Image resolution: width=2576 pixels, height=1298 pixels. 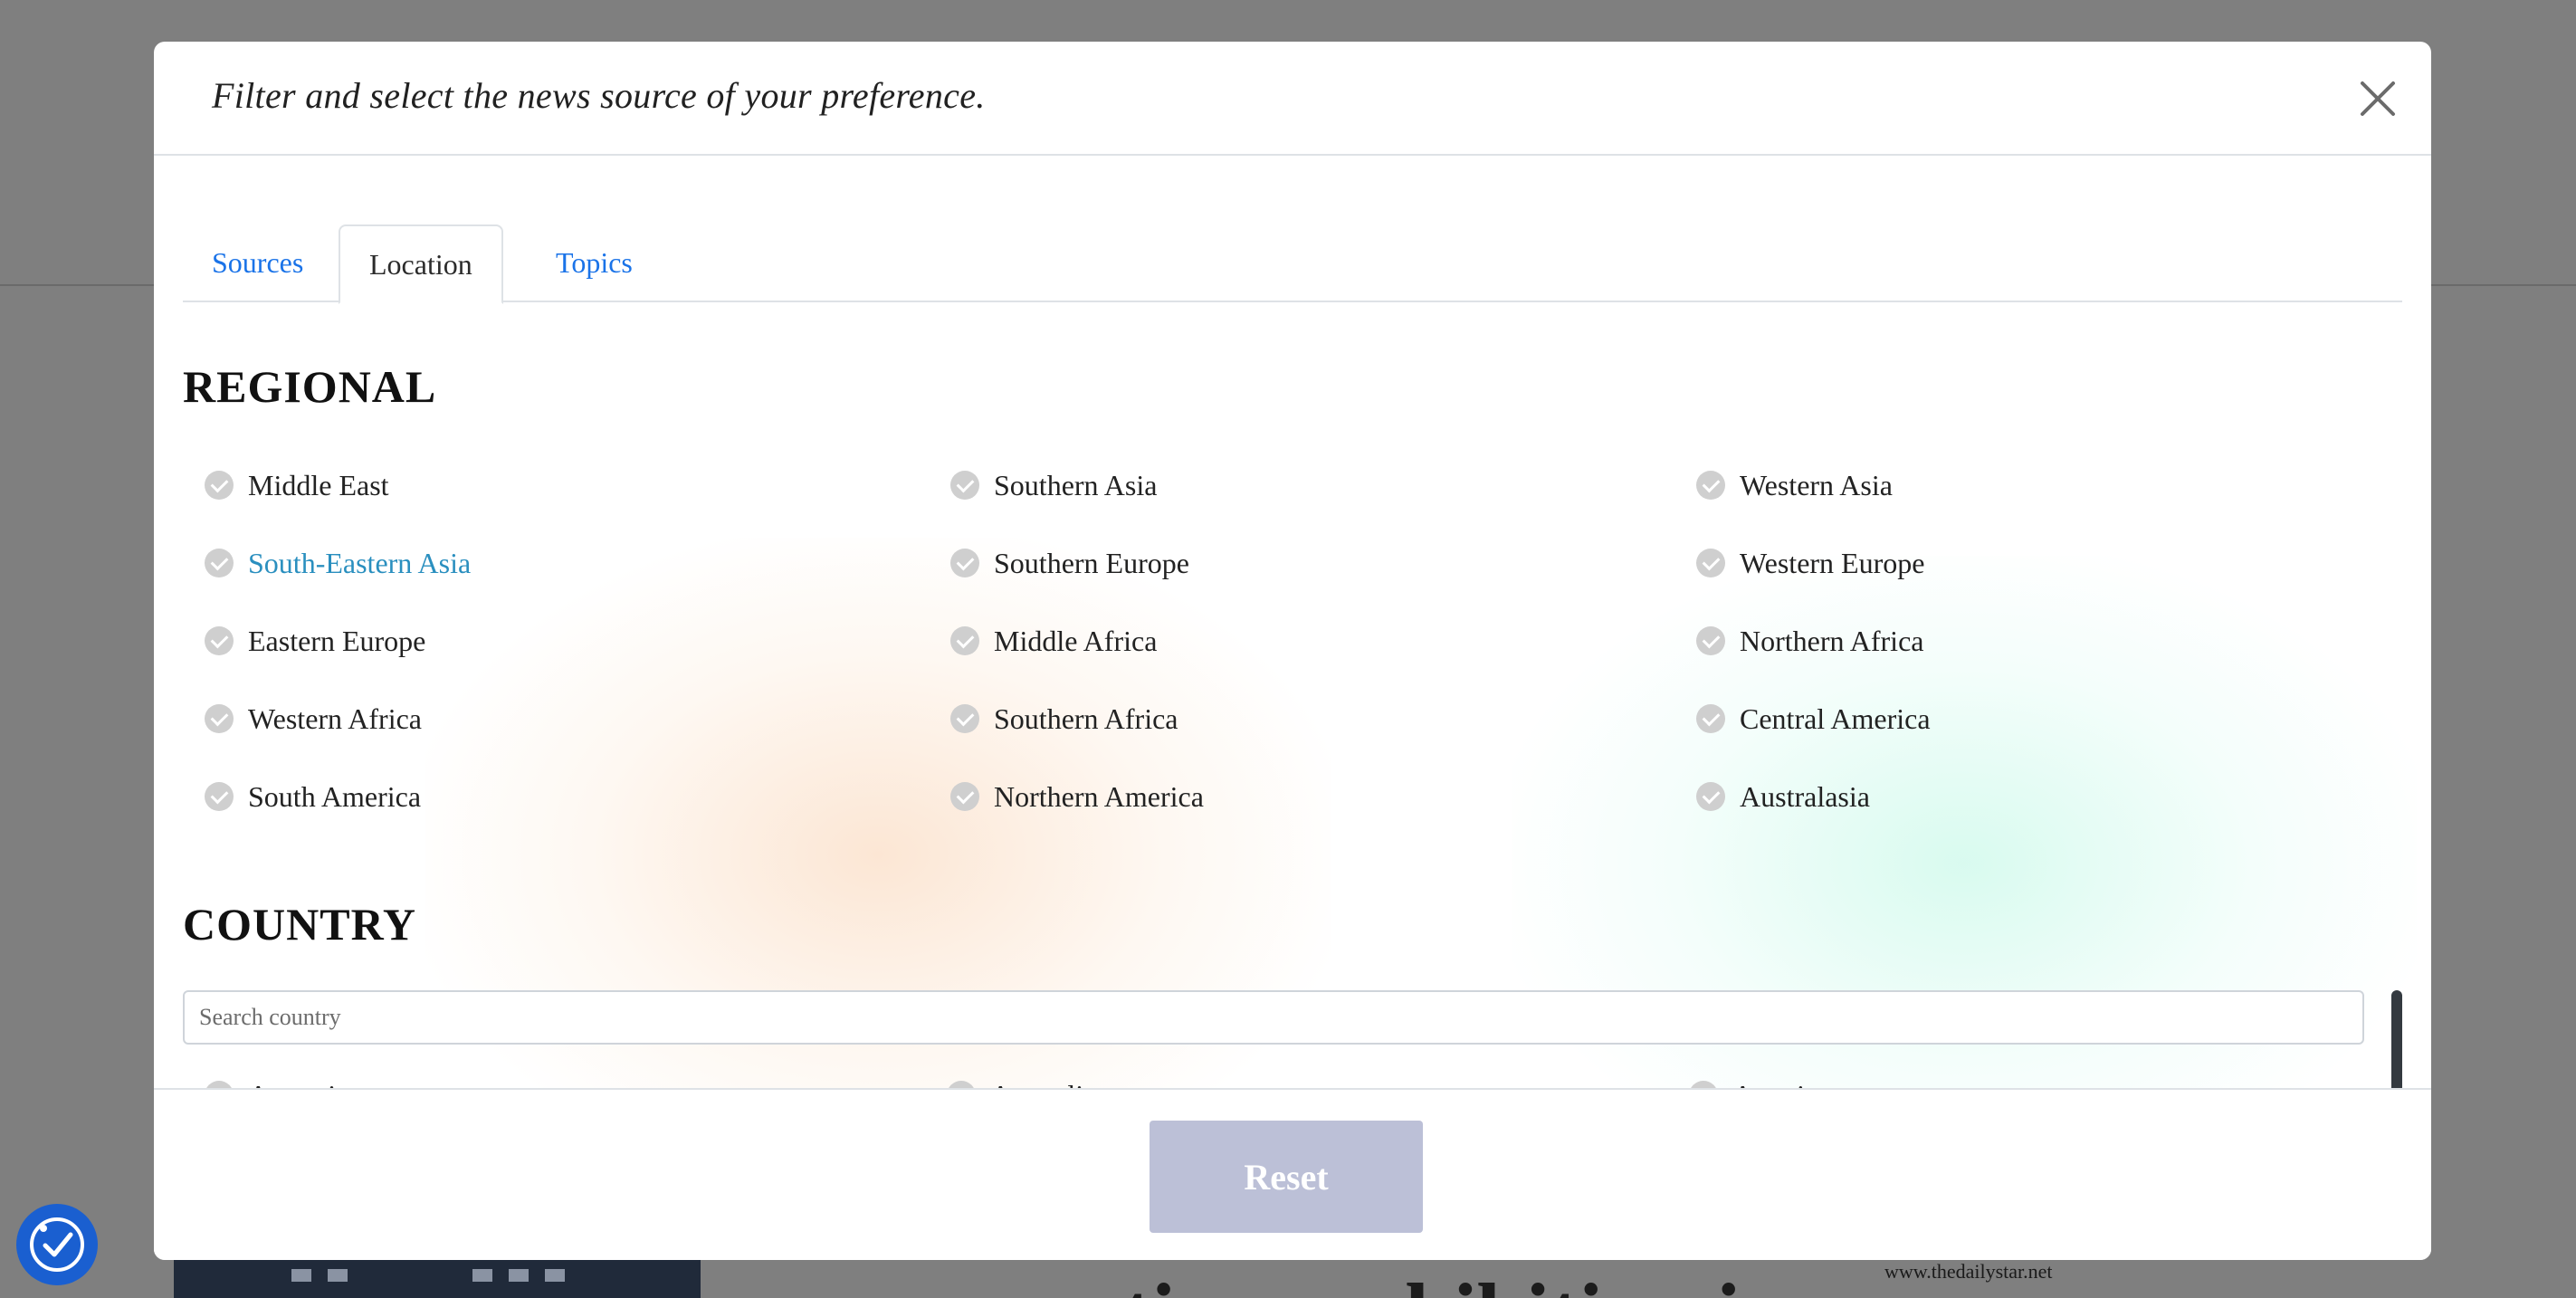 What do you see at coordinates (257, 263) in the screenshot?
I see `tab-sources: Sources` at bounding box center [257, 263].